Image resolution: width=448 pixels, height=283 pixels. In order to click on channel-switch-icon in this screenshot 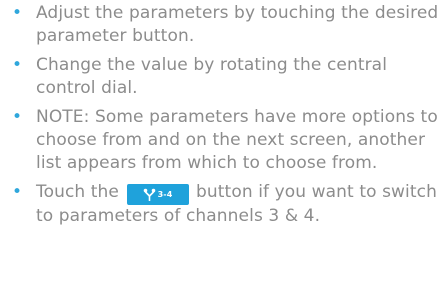, I will do `click(149, 194)`.